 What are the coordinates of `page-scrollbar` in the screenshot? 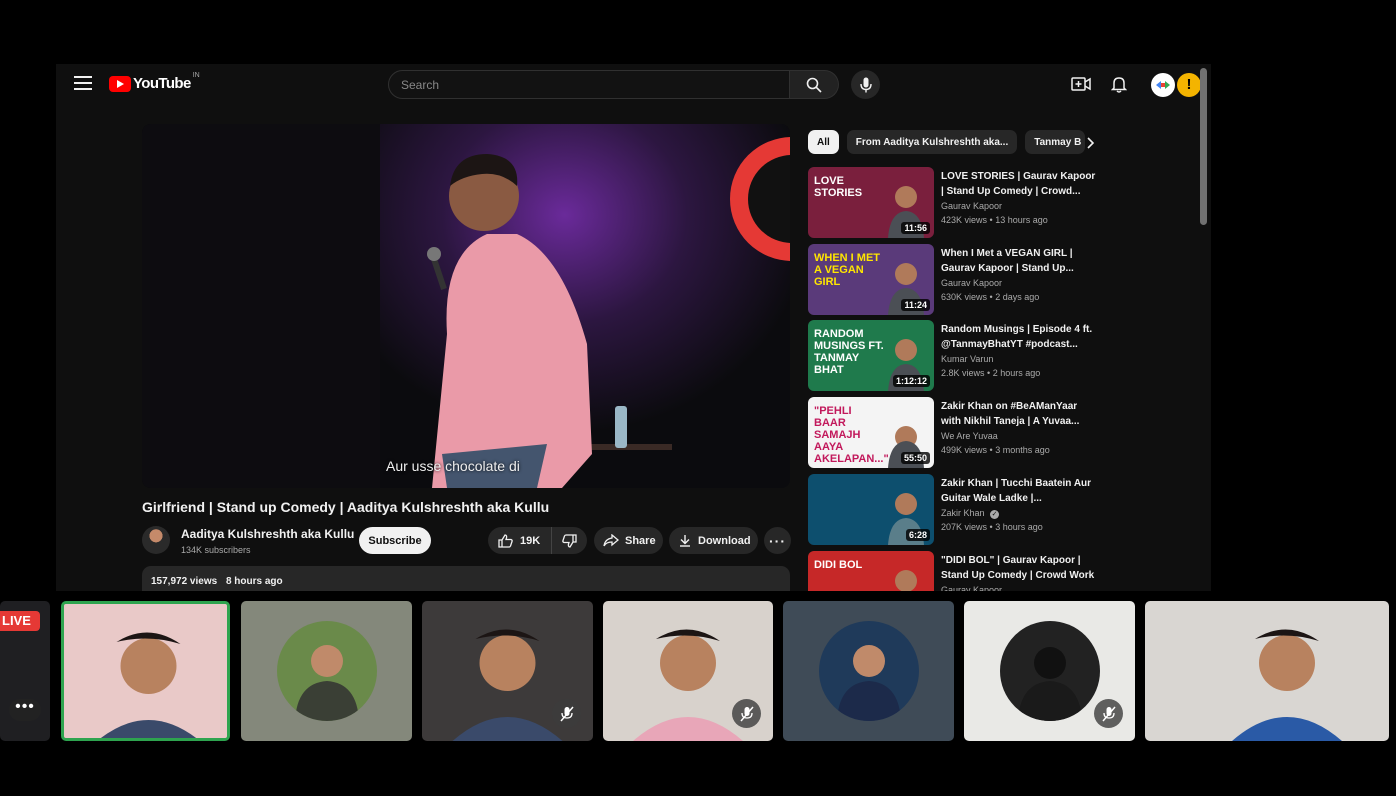 It's located at (1203, 146).